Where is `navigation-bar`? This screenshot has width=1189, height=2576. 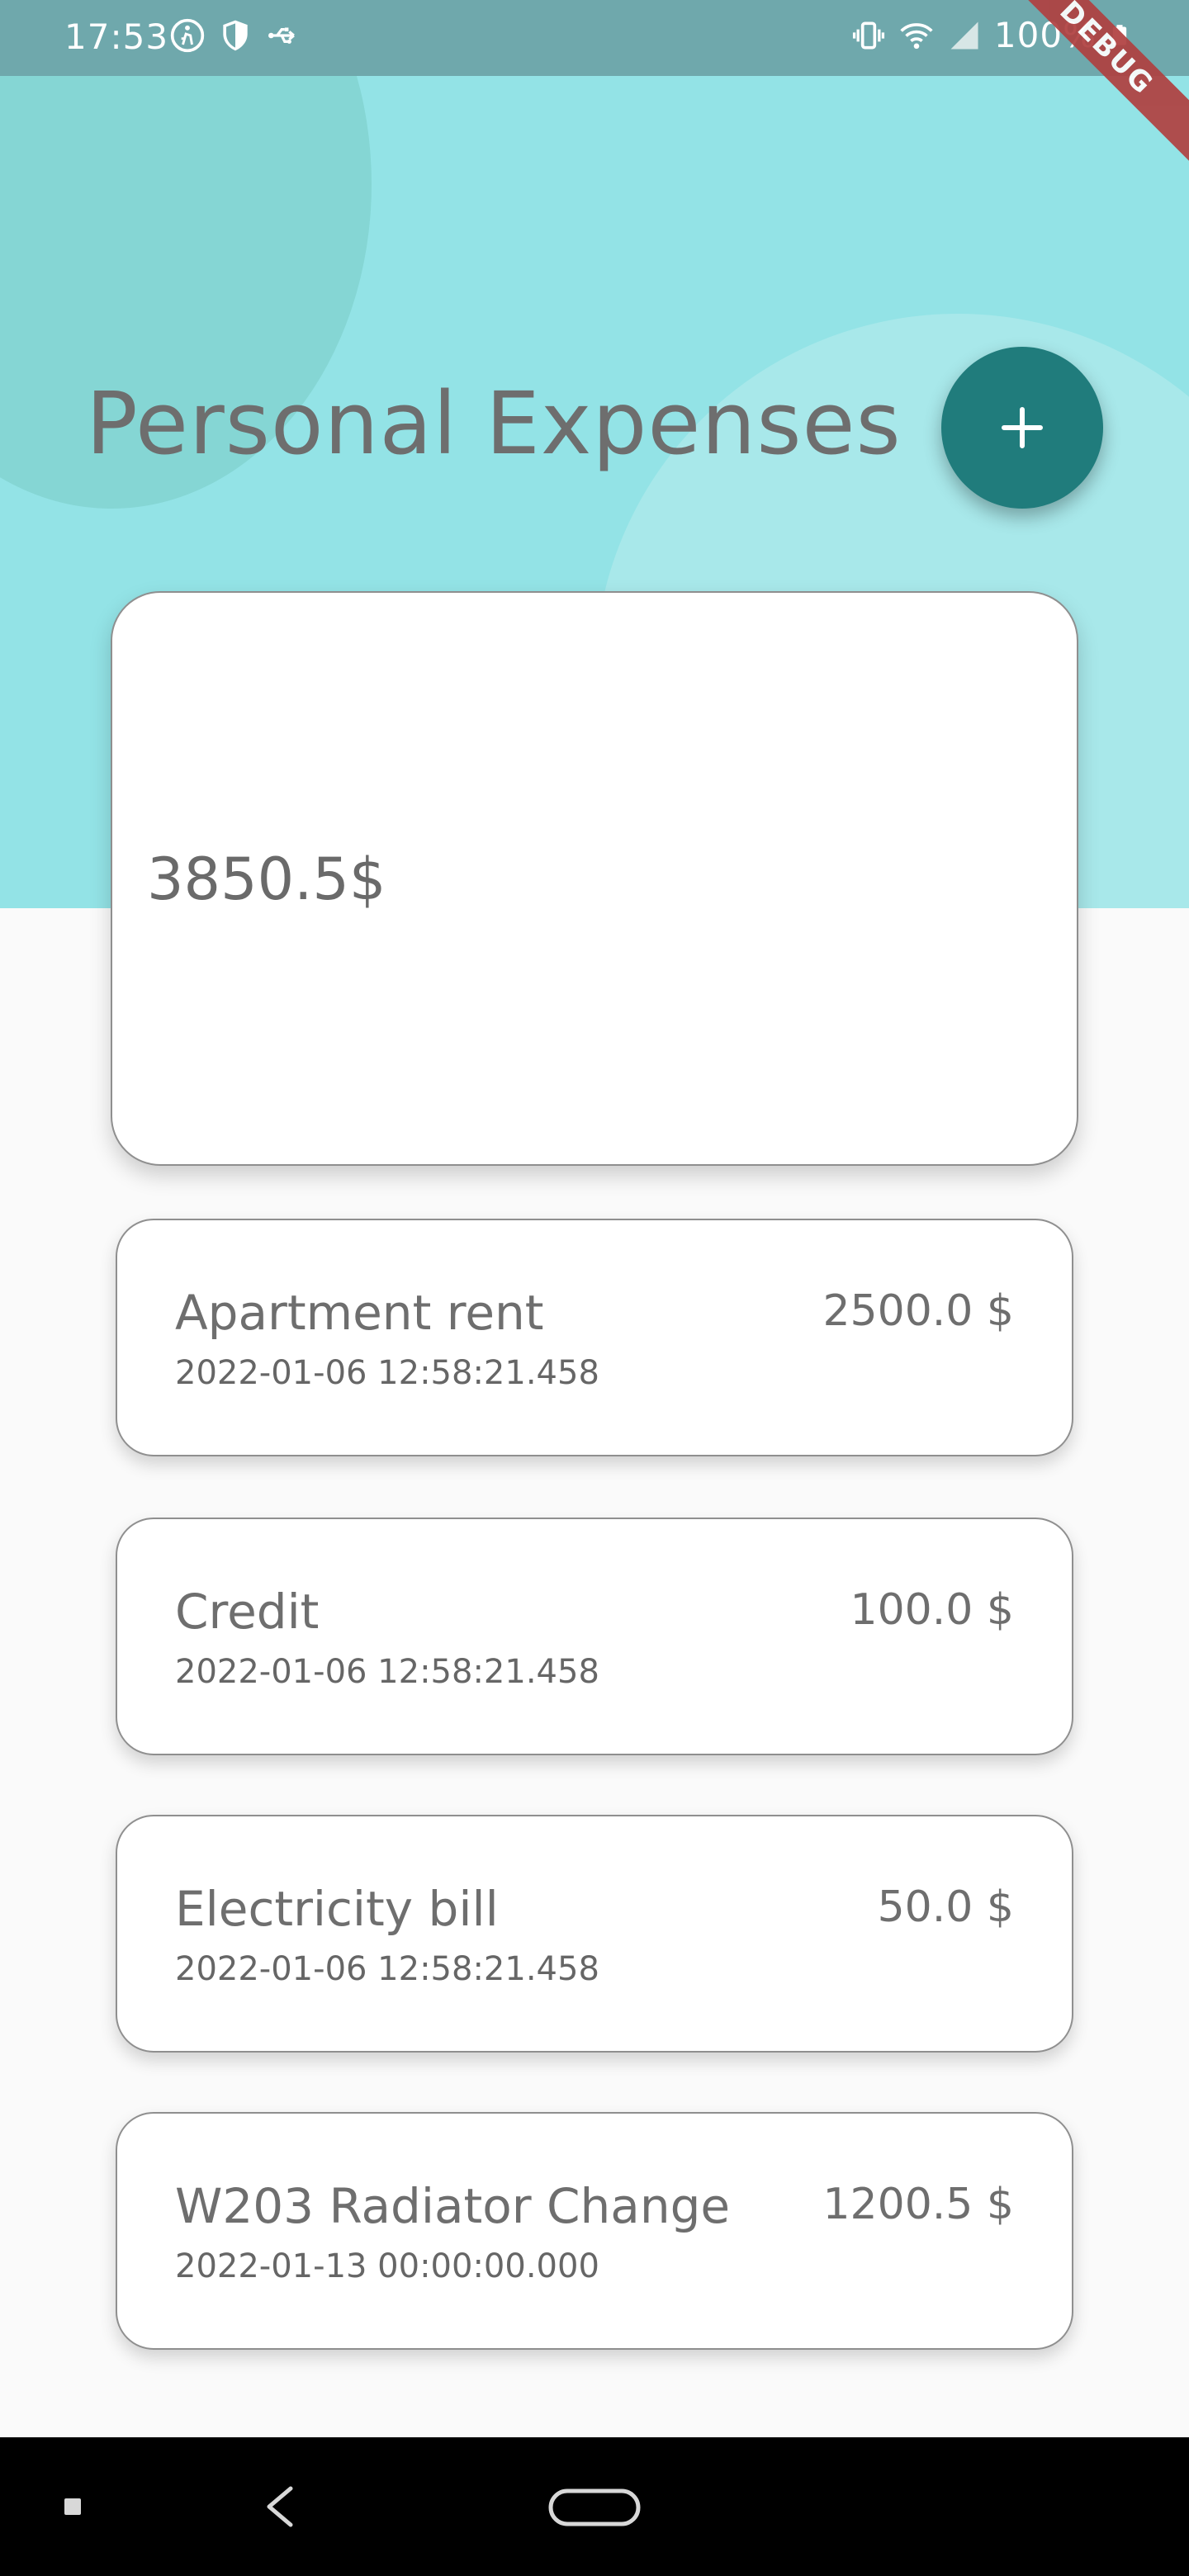 navigation-bar is located at coordinates (594, 2506).